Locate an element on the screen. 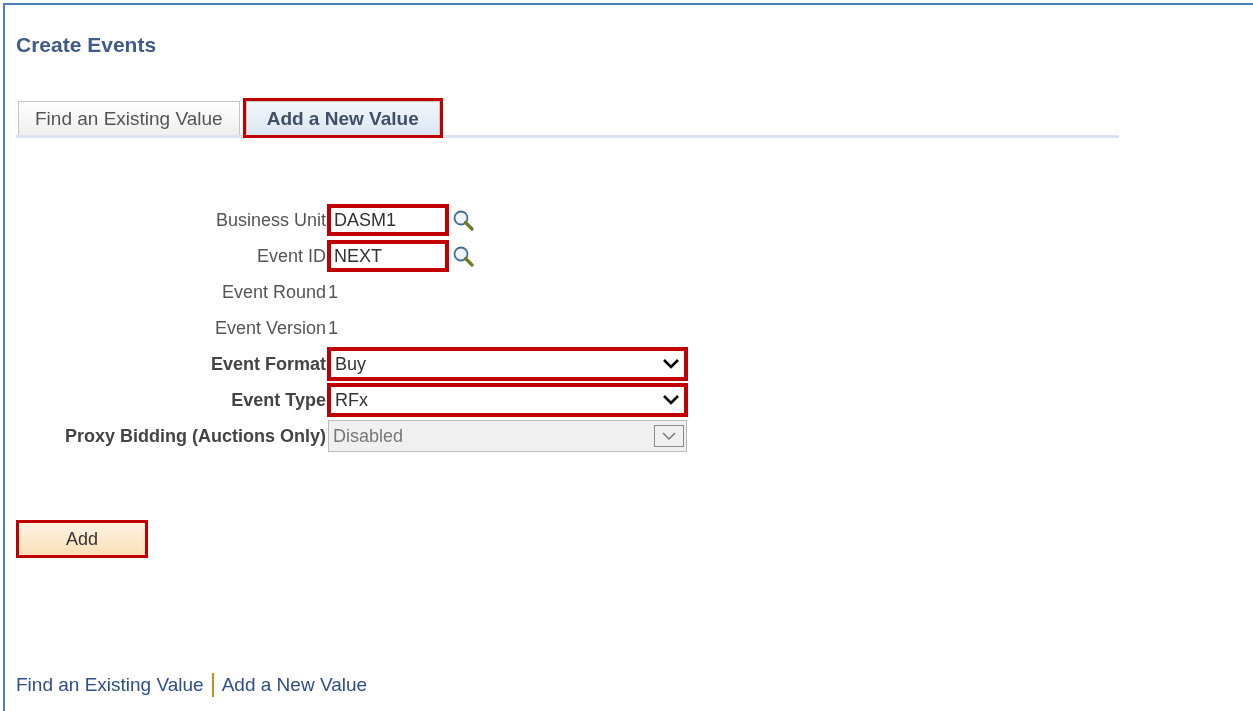  add-button: Add is located at coordinates (82, 539).